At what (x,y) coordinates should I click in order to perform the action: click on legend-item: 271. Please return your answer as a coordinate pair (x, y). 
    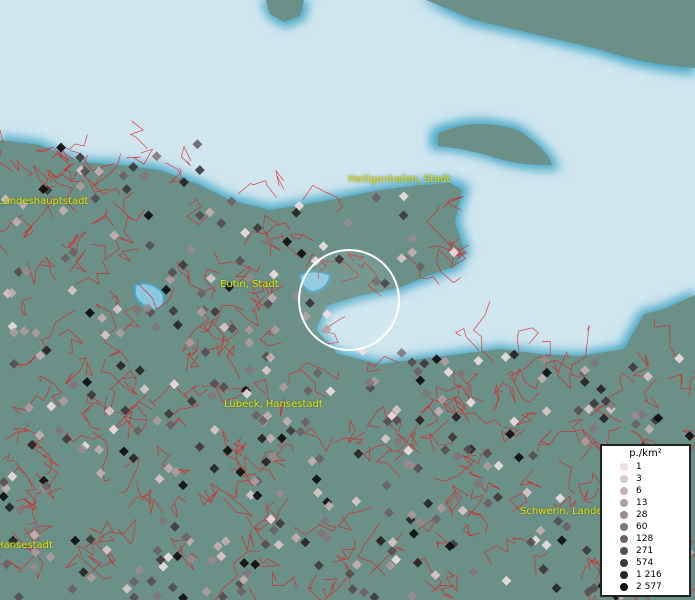
    Looking at the image, I should click on (645, 551).